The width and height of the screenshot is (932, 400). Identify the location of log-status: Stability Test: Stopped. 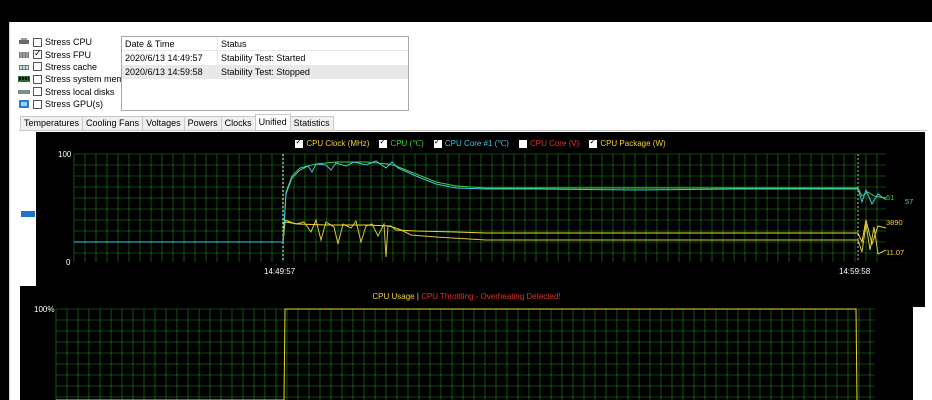
(312, 72).